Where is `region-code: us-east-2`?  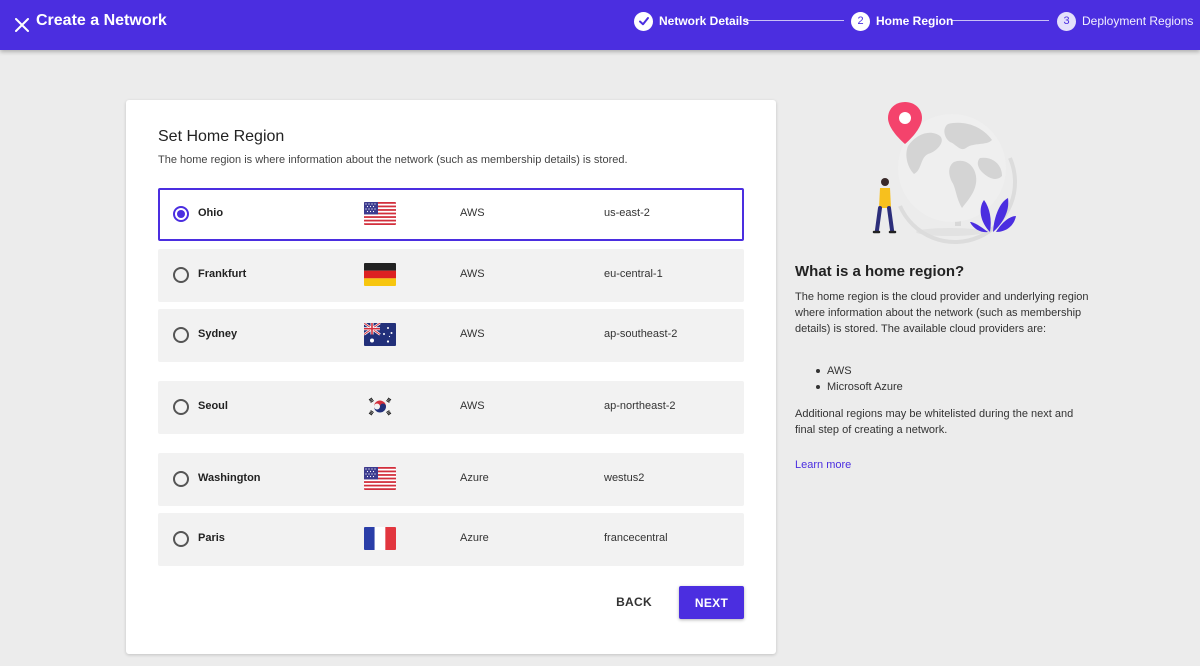
region-code: us-east-2 is located at coordinates (627, 213).